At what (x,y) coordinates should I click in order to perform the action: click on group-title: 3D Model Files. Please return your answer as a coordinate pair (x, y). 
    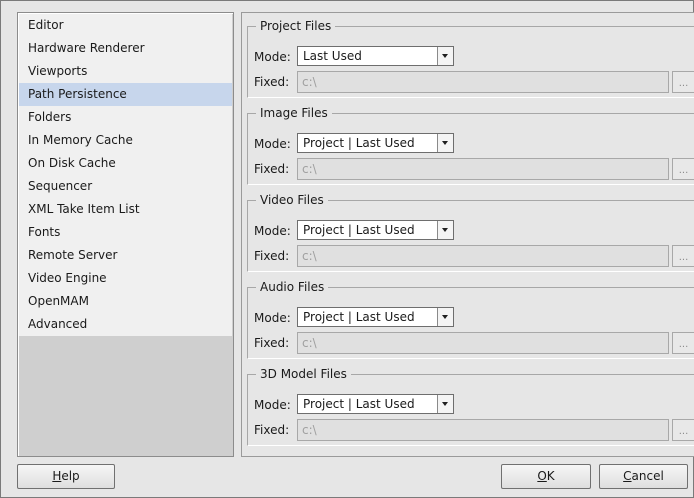
    Looking at the image, I should click on (303, 374).